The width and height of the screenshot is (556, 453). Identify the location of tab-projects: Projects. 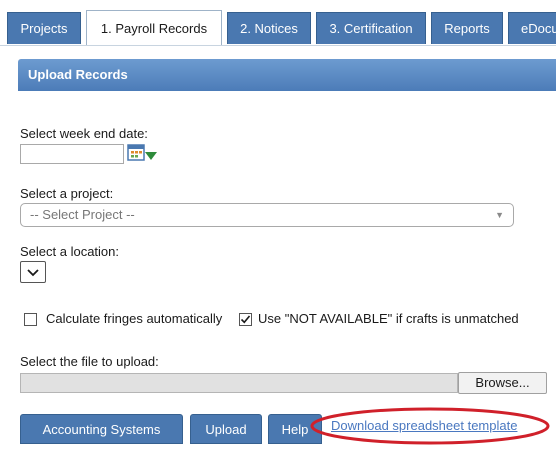
(44, 28).